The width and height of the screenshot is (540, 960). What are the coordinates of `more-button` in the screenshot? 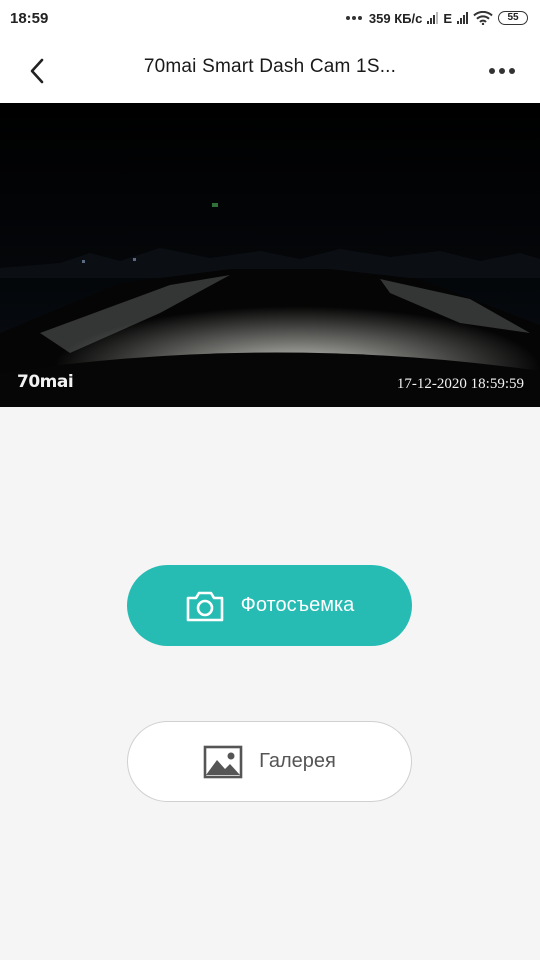 It's located at (502, 71).